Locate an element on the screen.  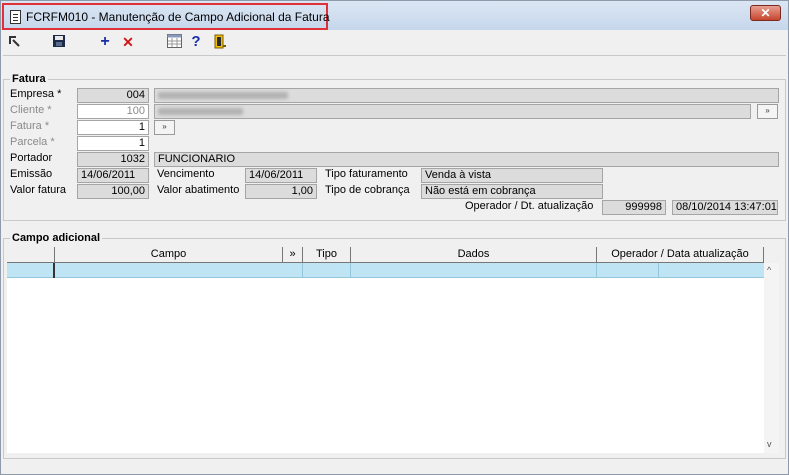
row-data-cell is located at coordinates (711, 270).